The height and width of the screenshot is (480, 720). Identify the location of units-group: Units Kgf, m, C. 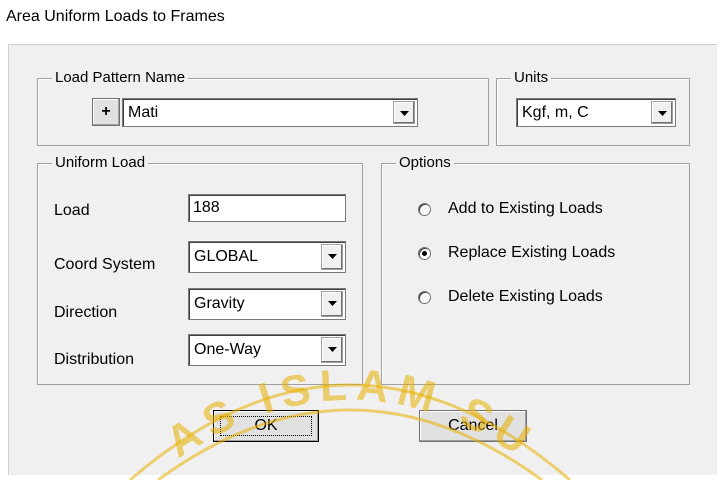
(593, 107).